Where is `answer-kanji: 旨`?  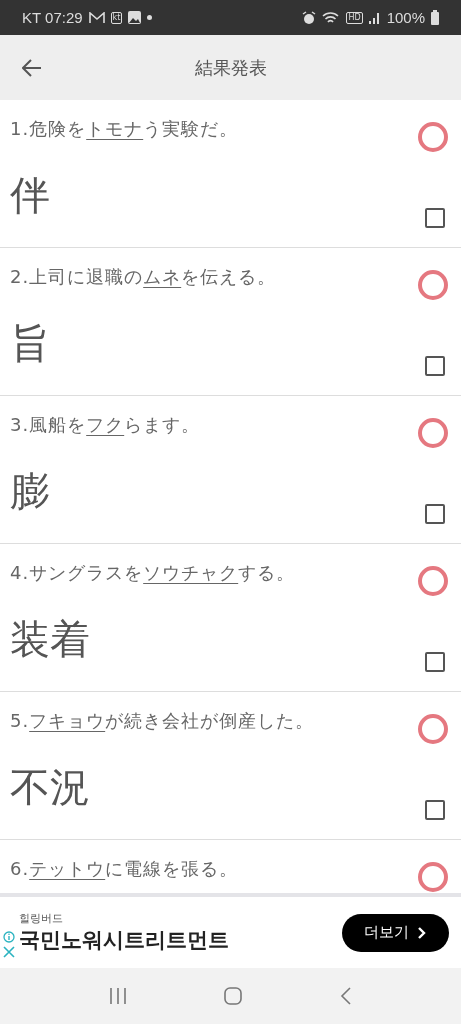 answer-kanji: 旨 is located at coordinates (30, 343).